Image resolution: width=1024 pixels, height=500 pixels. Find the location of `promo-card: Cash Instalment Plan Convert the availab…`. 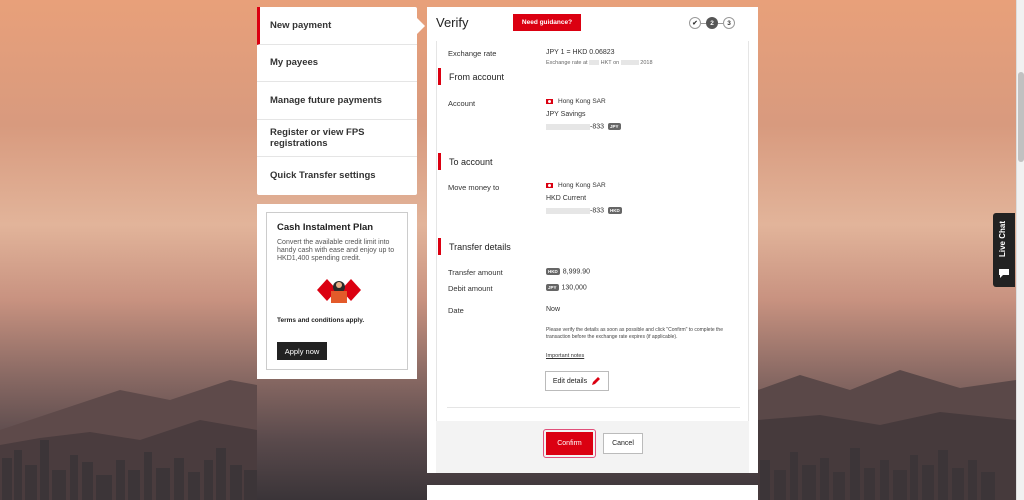

promo-card: Cash Instalment Plan Convert the availab… is located at coordinates (337, 291).